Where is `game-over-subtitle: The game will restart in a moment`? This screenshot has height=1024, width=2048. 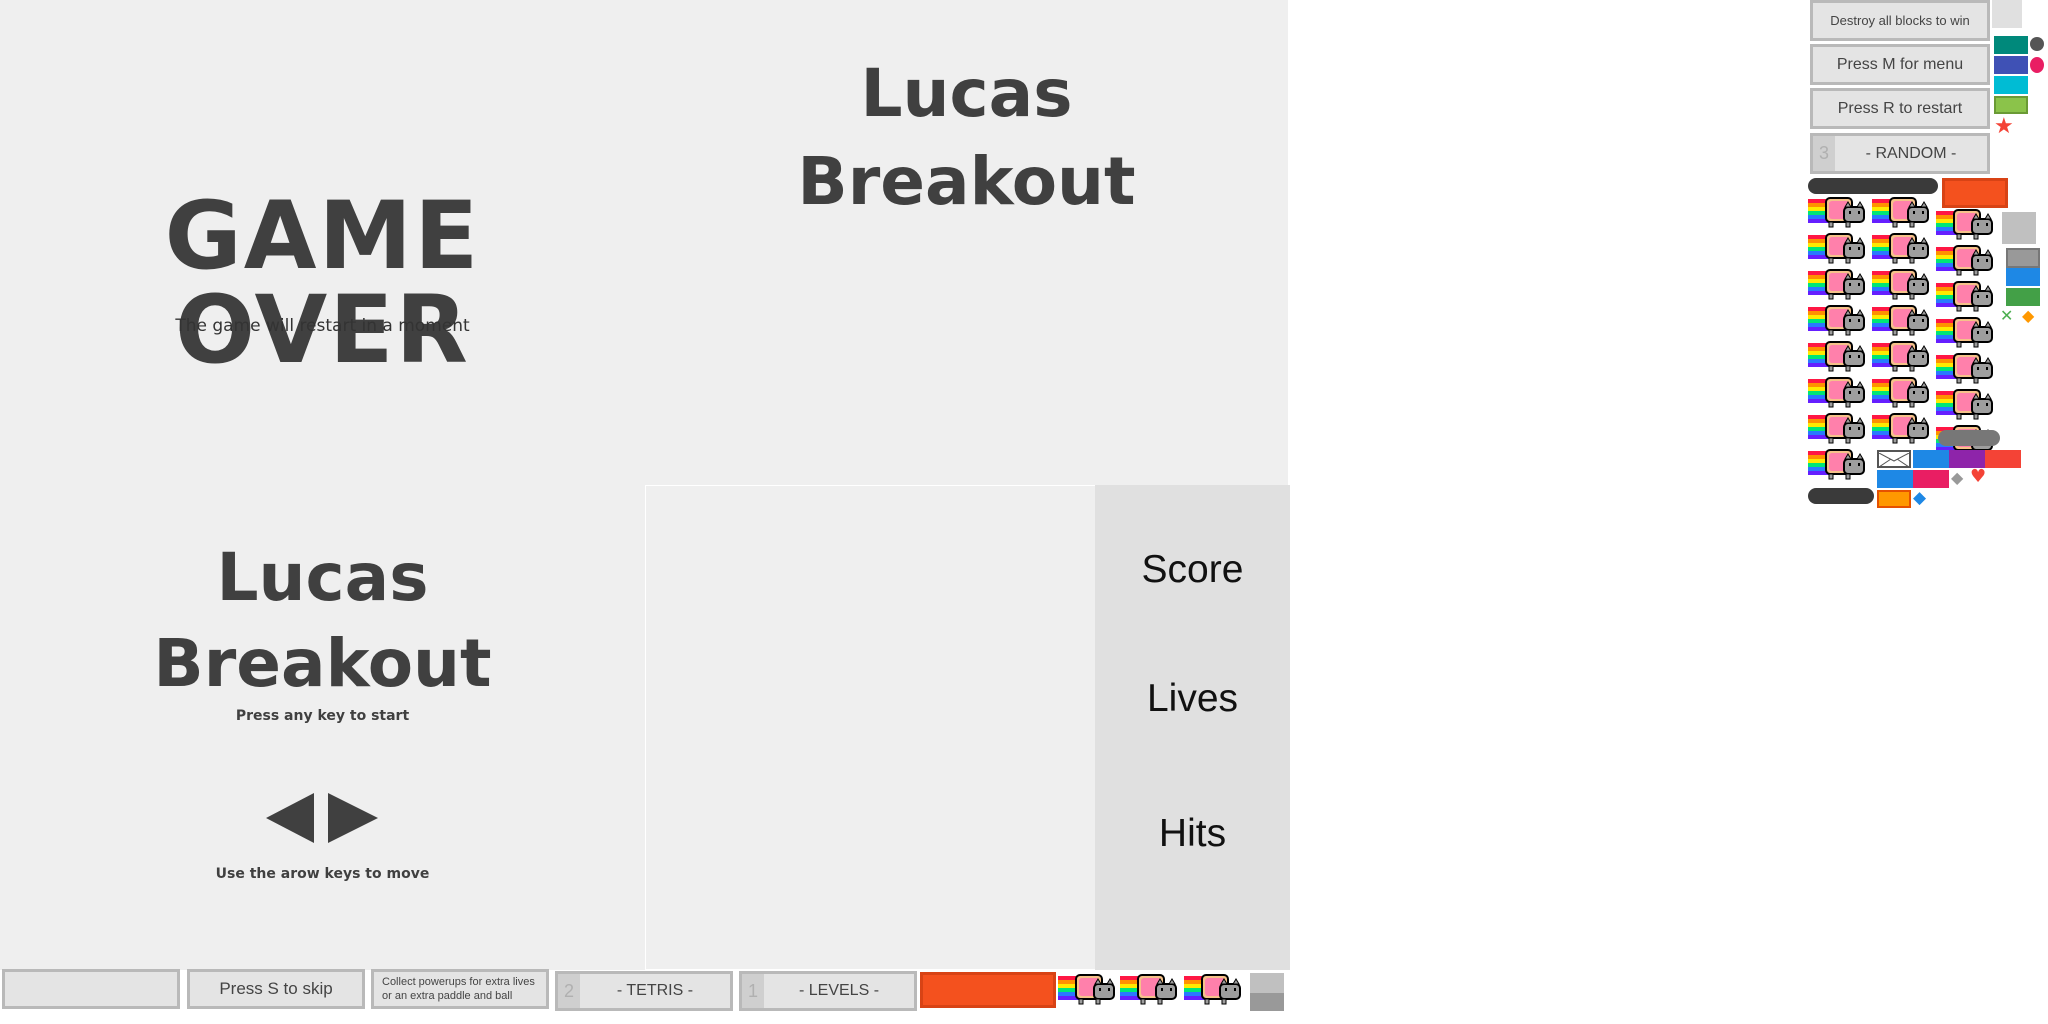
game-over-subtitle: The game will restart in a moment is located at coordinates (322, 326).